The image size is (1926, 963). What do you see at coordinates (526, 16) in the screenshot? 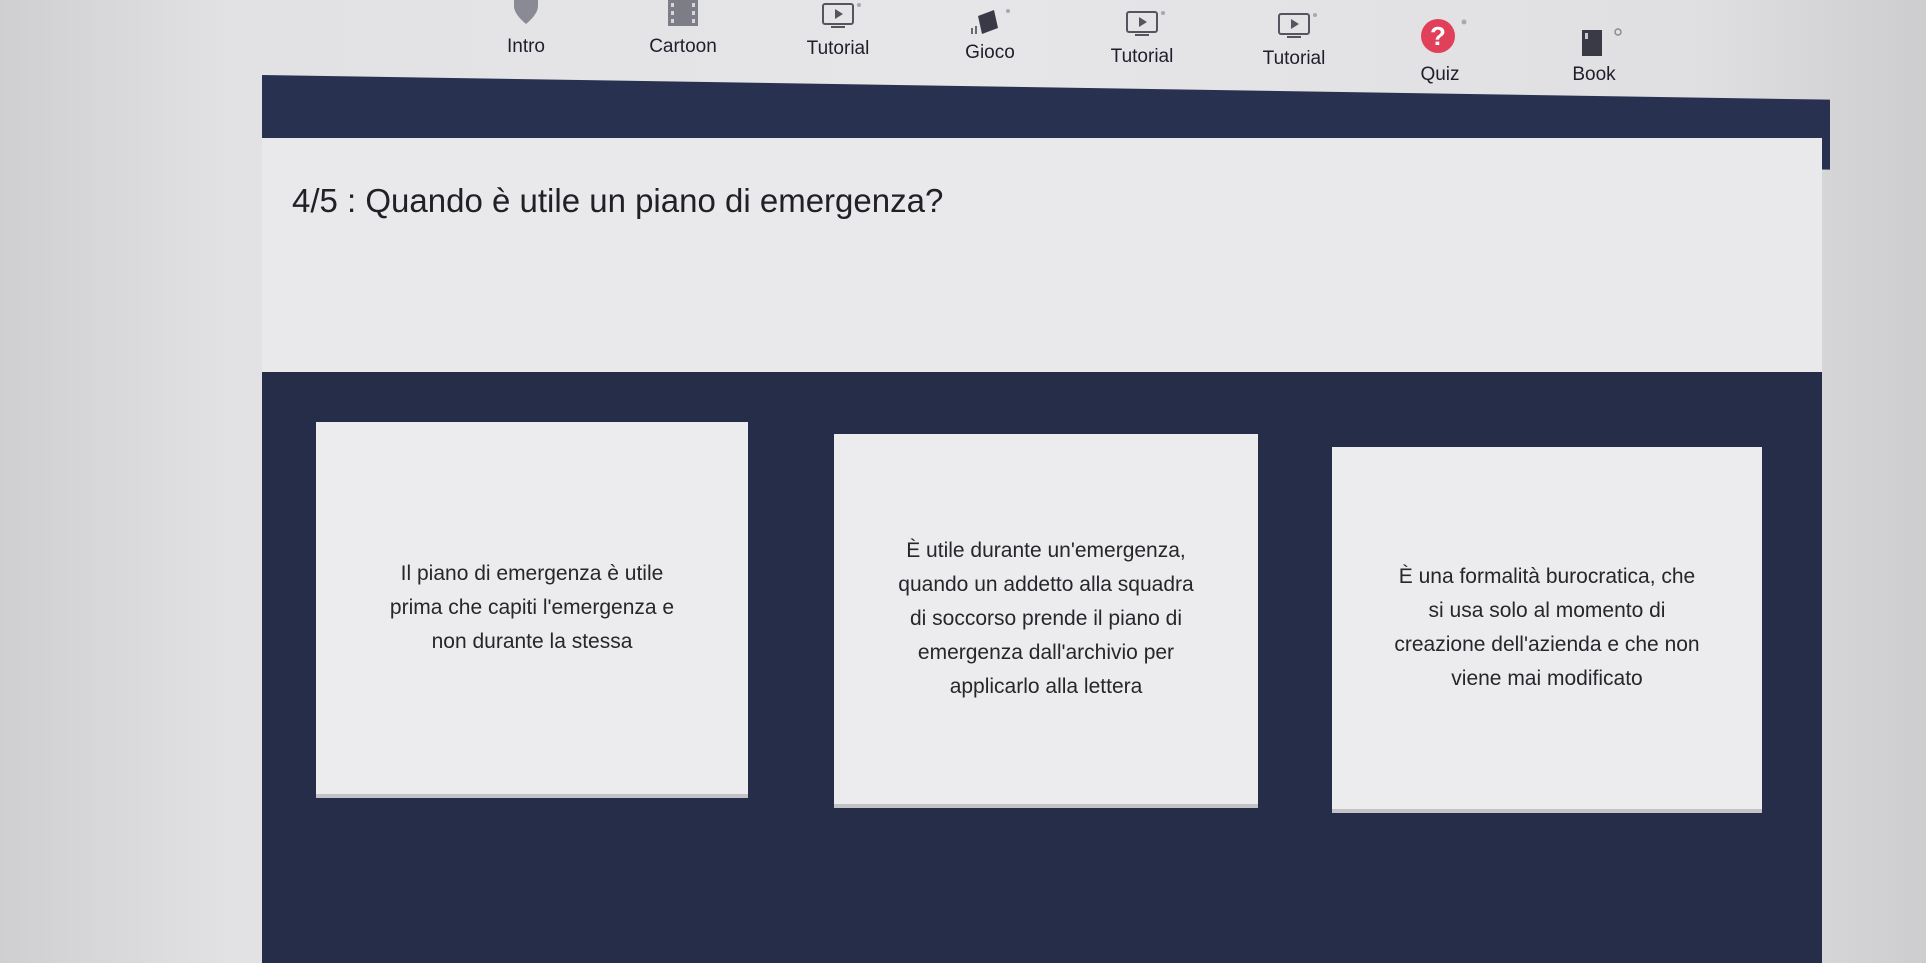
I see `location-pin-icon` at bounding box center [526, 16].